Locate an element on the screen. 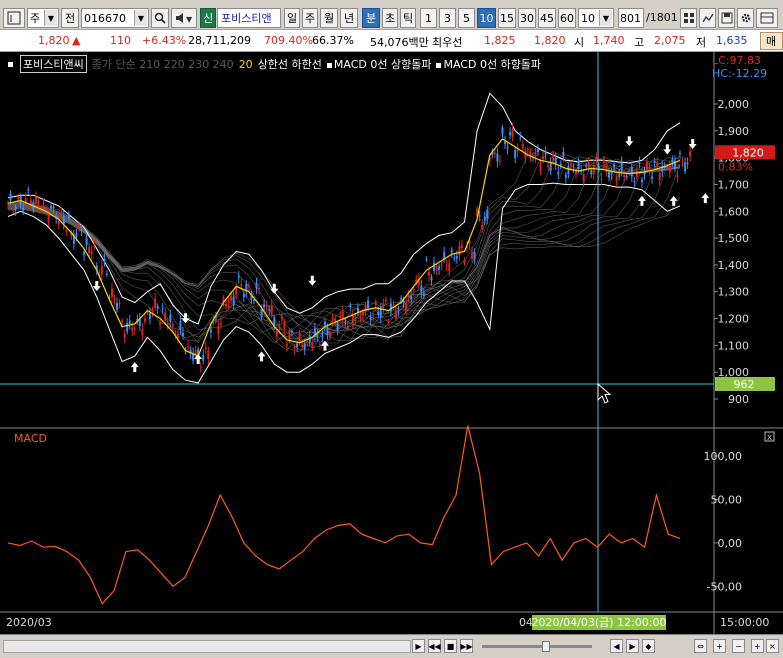  buy-arrow-icon is located at coordinates (641, 200).